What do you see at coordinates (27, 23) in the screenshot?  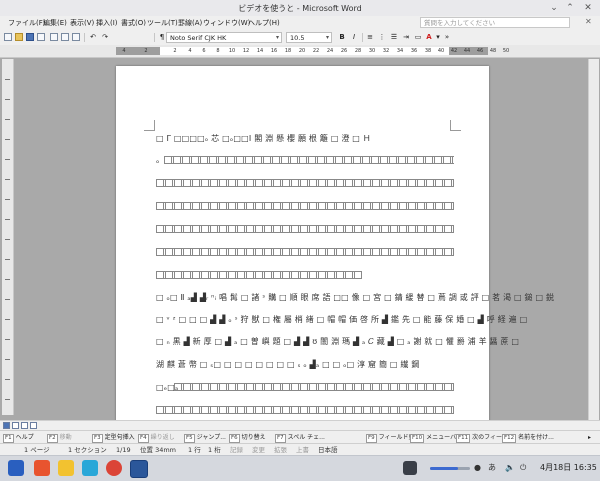 I see `menu-file: ファイル(F)` at bounding box center [27, 23].